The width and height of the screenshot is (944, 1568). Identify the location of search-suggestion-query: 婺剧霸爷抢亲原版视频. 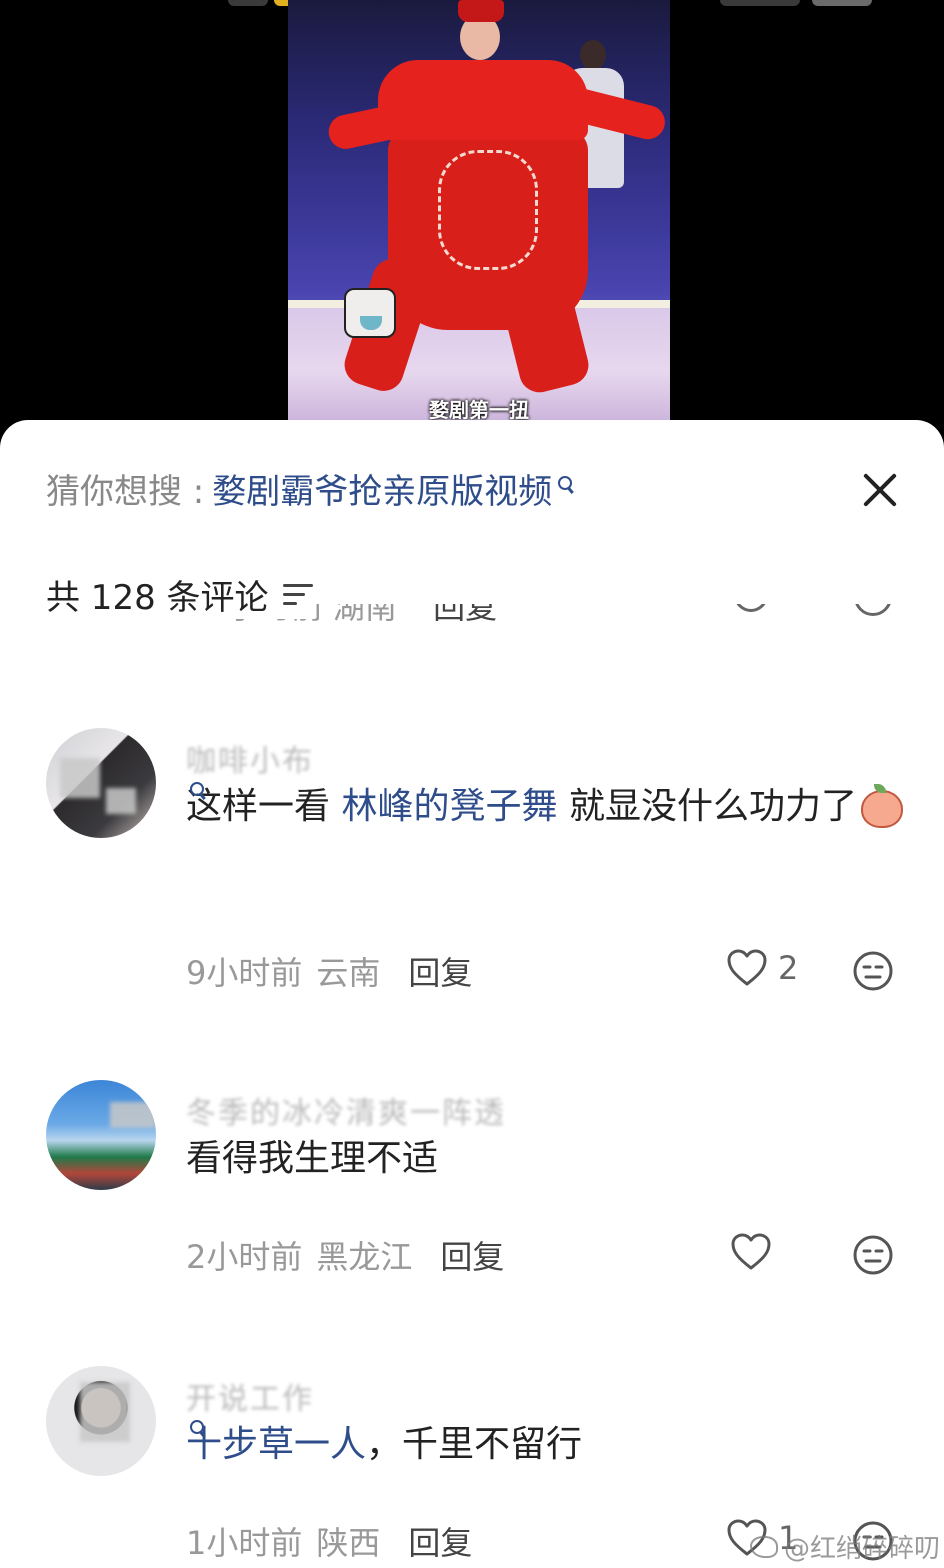
(382, 488).